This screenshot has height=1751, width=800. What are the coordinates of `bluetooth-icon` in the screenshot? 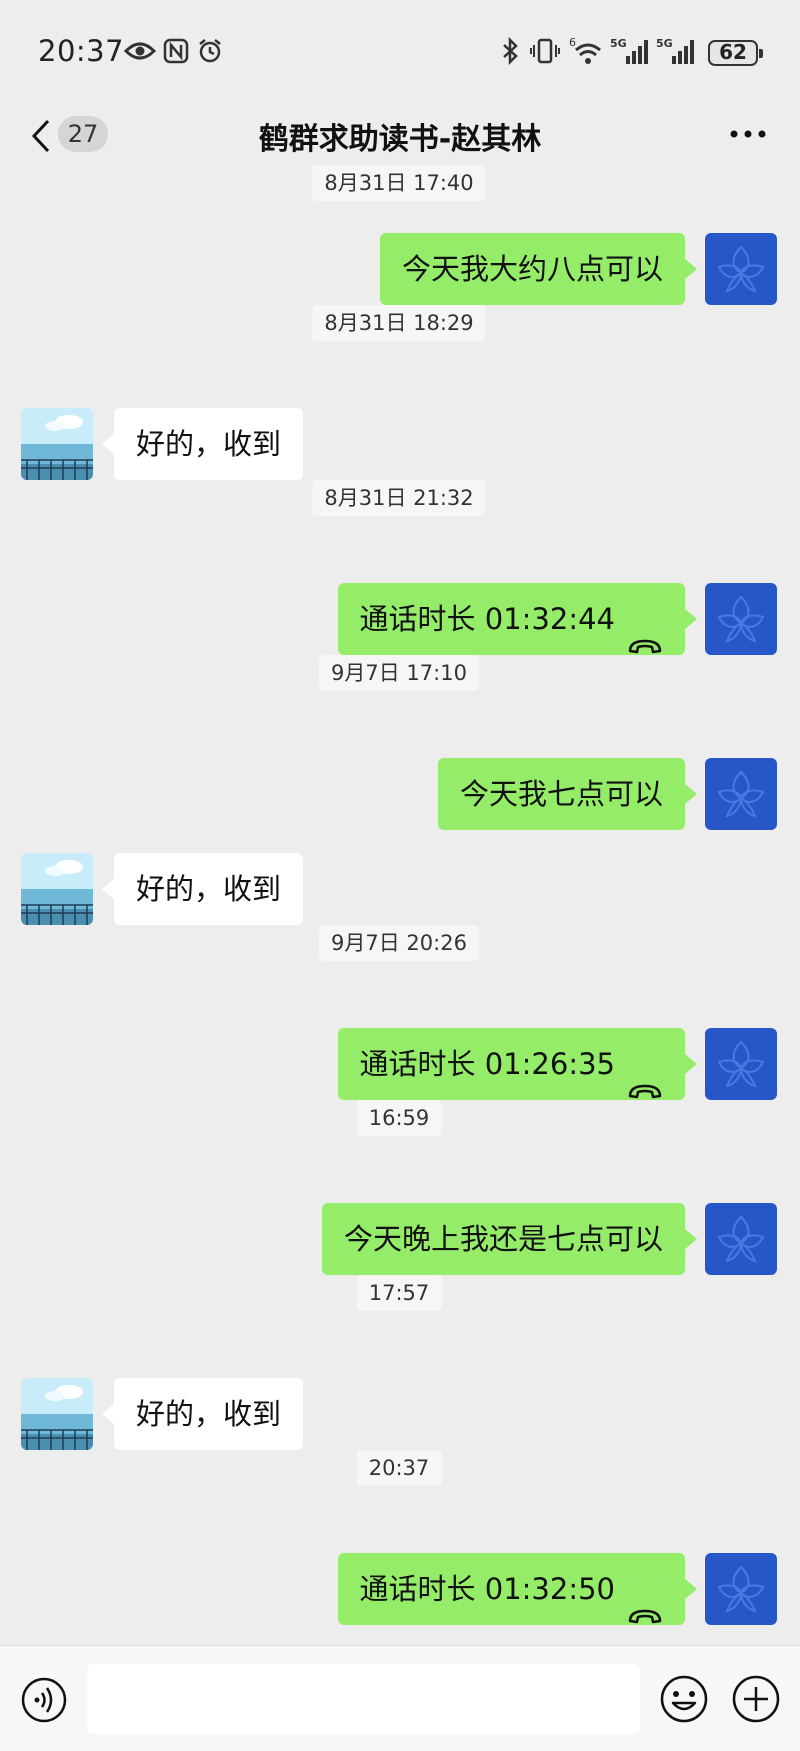 It's located at (510, 51).